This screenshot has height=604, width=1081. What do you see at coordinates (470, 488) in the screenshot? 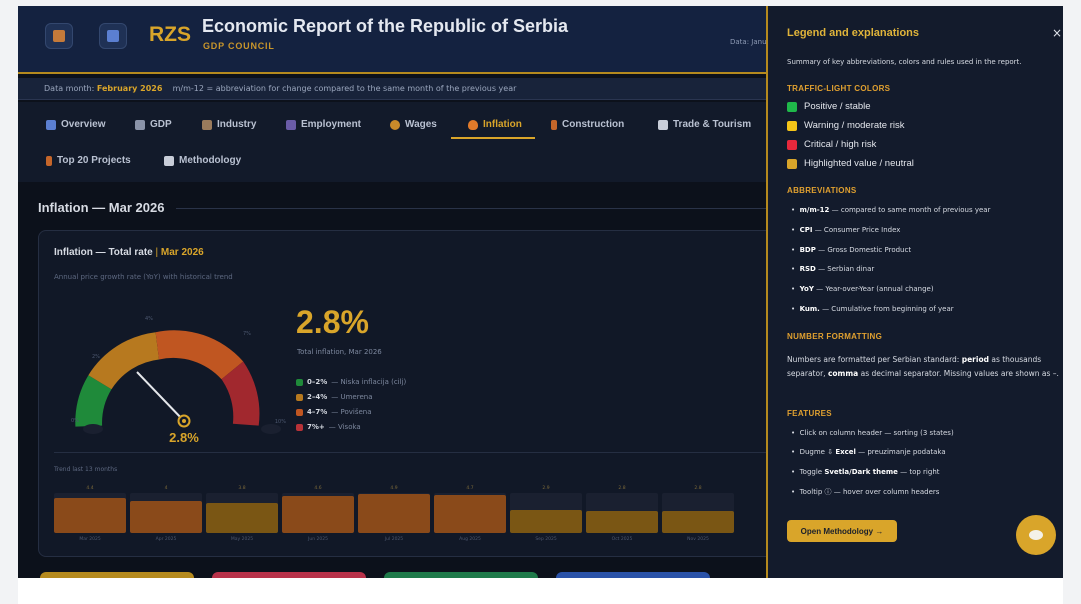
I see `trend-bar-value: 4.7` at bounding box center [470, 488].